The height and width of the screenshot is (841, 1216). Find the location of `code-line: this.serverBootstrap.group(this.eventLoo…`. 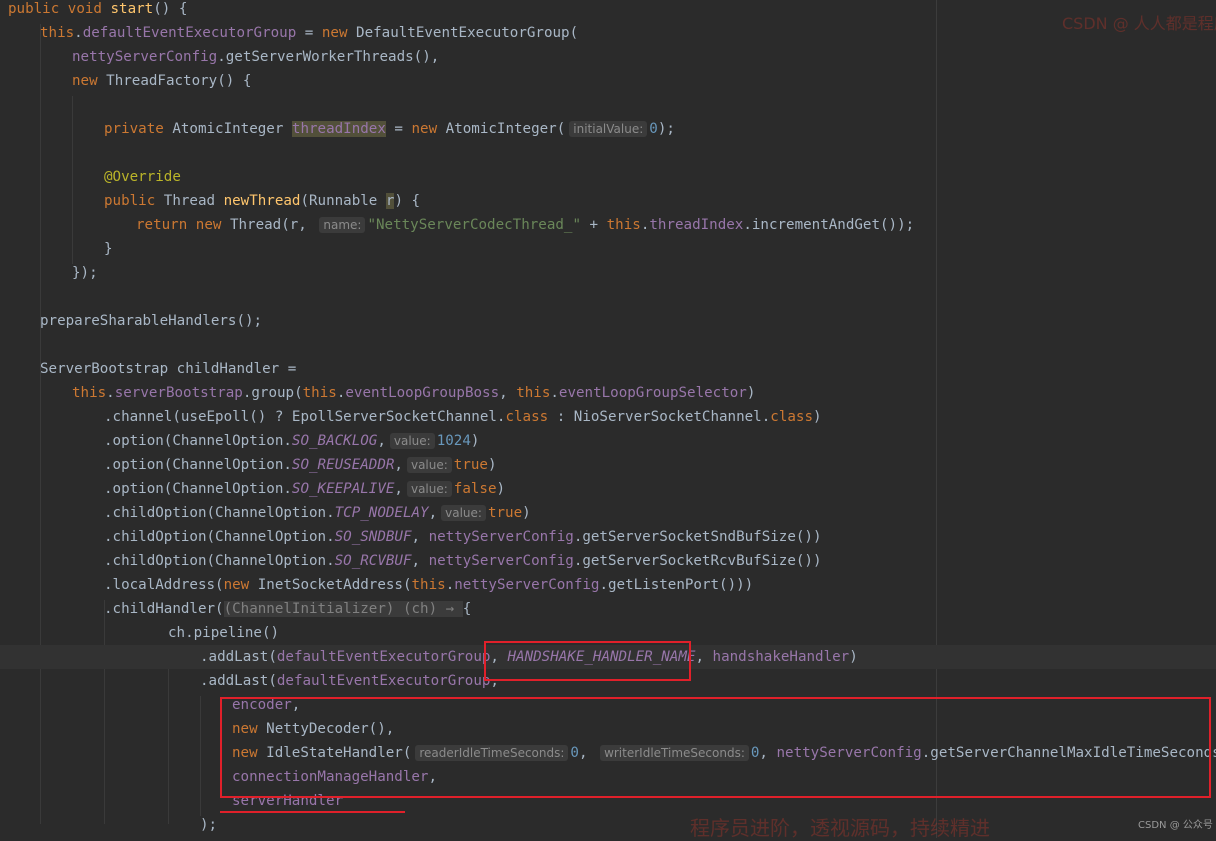

code-line: this.serverBootstrap.group(this.eventLoo… is located at coordinates (413, 393).